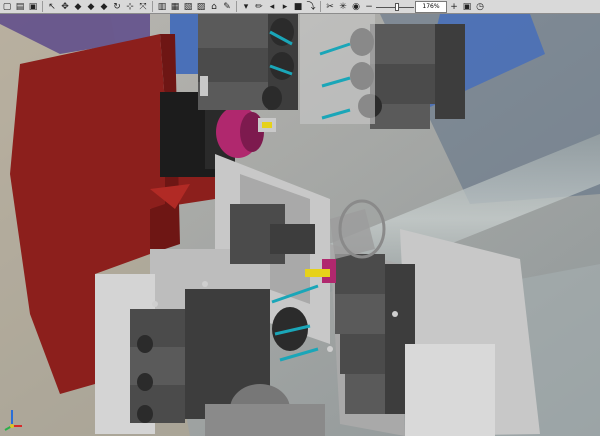  What do you see at coordinates (311, 7) in the screenshot?
I see `link-icon: ⤵` at bounding box center [311, 7].